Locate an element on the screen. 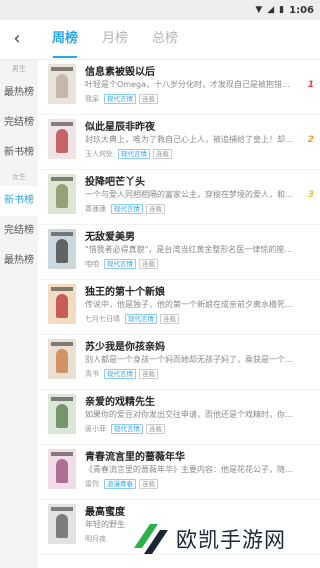  rank-badge: 1 is located at coordinates (310, 85).